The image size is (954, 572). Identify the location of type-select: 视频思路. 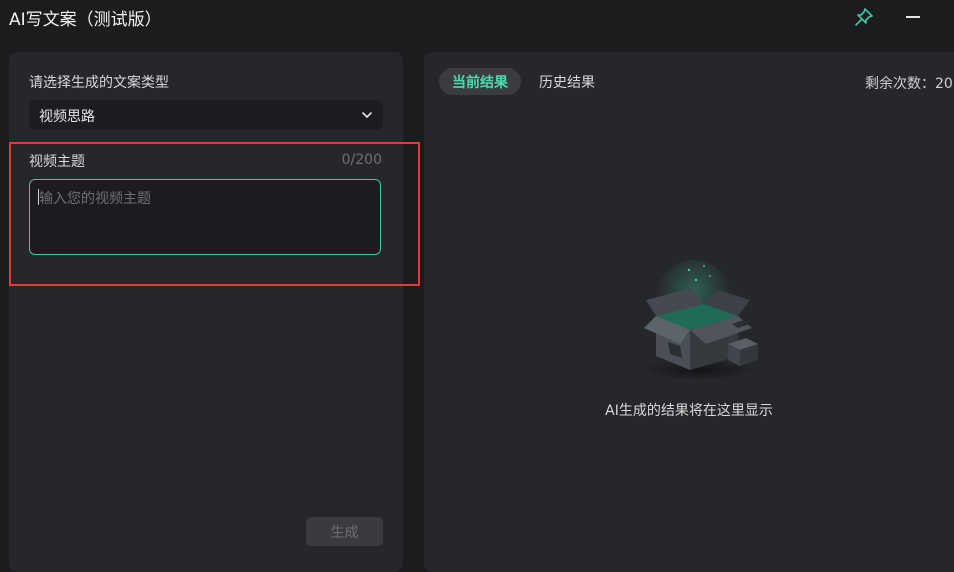
(206, 115).